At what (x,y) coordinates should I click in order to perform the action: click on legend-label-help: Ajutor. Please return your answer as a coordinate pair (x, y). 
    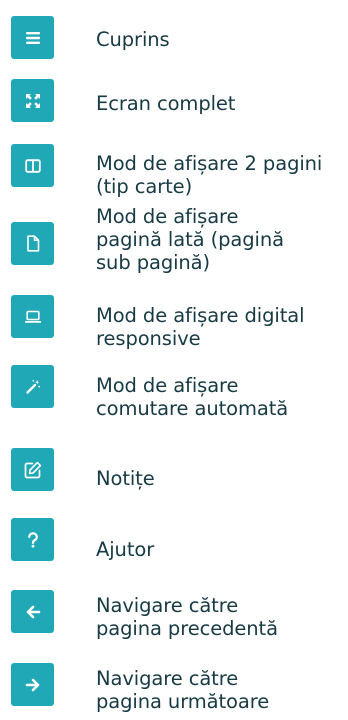
    Looking at the image, I should click on (125, 549).